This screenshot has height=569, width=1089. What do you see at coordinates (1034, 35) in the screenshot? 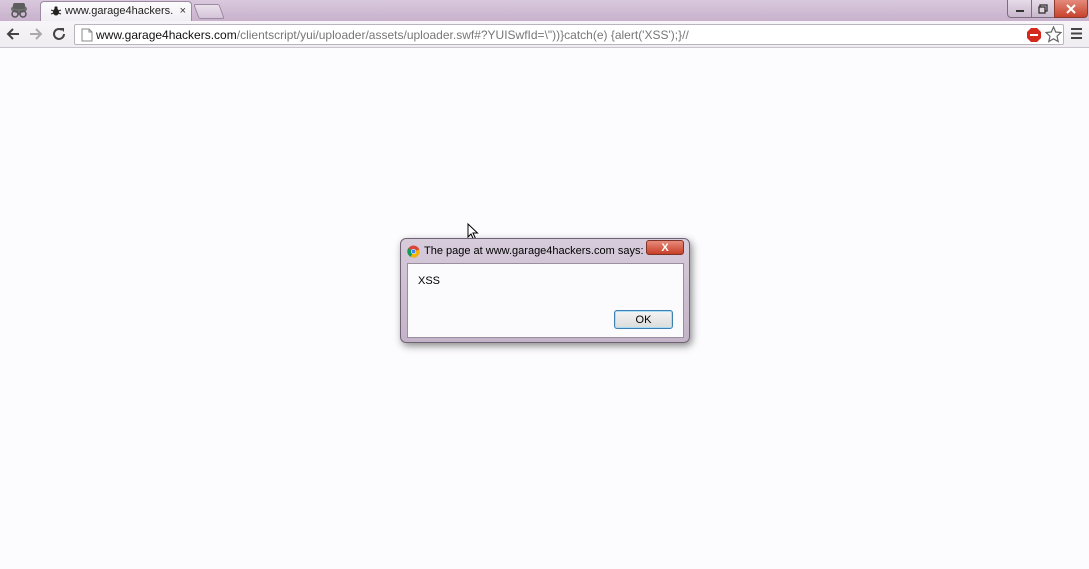
I see `adblock-icon` at bounding box center [1034, 35].